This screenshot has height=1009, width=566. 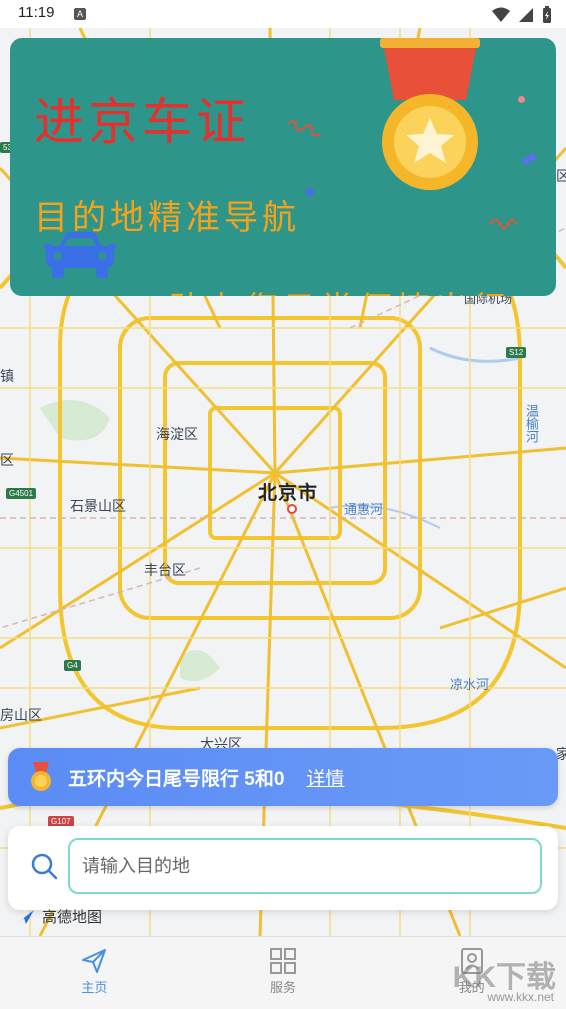 What do you see at coordinates (25, 916) in the screenshot?
I see `amap-arrow-icon` at bounding box center [25, 916].